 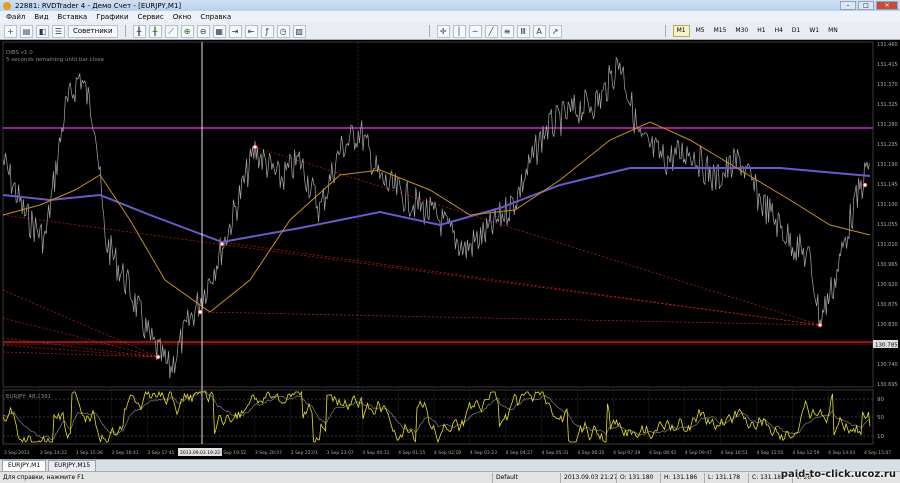 I want to click on current-price-label: 130.785, so click(x=886, y=346).